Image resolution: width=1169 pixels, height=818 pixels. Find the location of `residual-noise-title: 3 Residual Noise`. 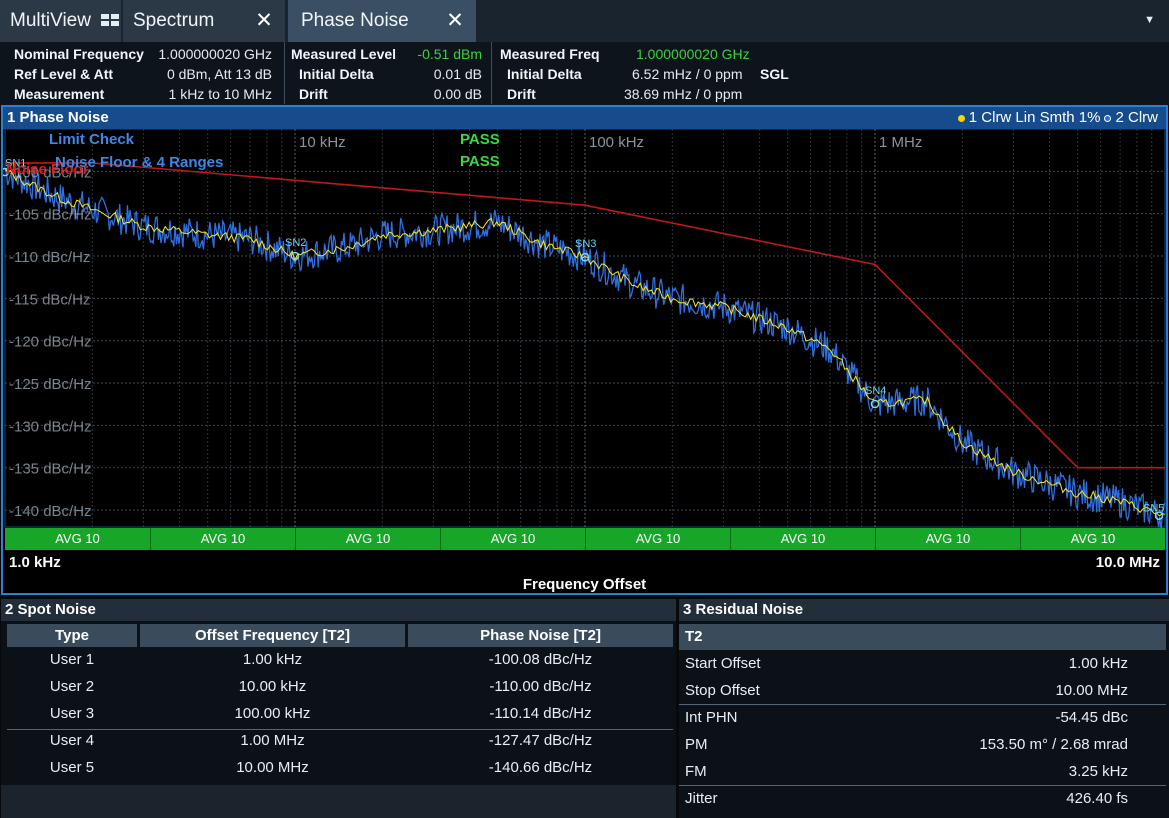

residual-noise-title: 3 Residual Noise is located at coordinates (924, 610).